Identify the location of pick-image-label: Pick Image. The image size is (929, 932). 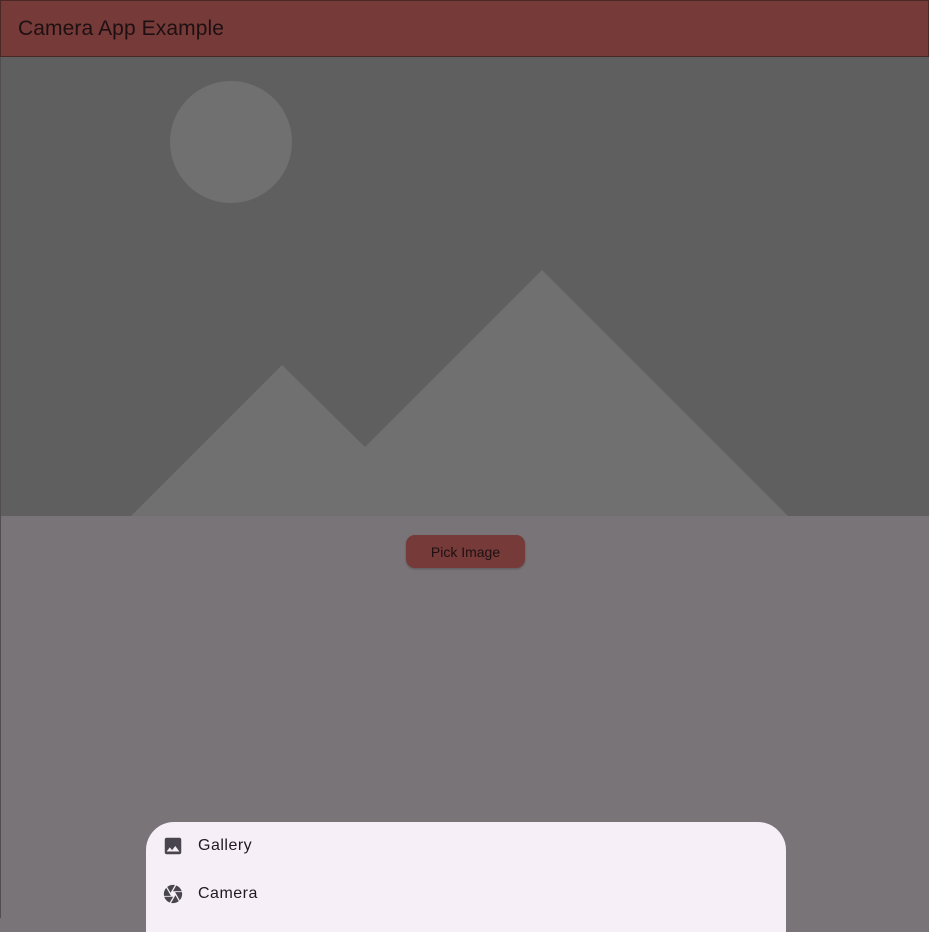
(465, 551).